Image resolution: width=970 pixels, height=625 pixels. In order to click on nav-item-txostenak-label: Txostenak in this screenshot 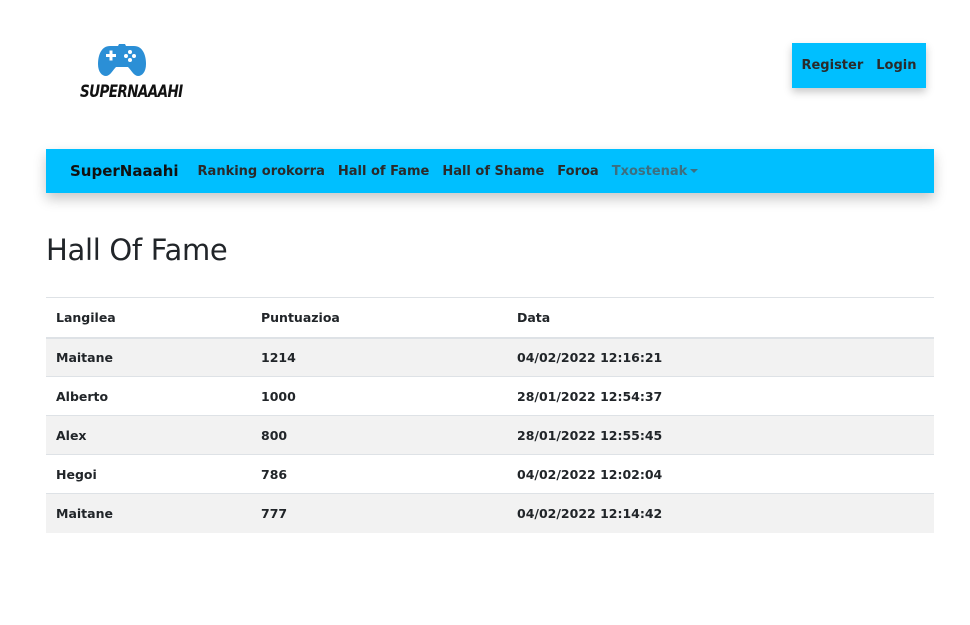, I will do `click(649, 171)`.